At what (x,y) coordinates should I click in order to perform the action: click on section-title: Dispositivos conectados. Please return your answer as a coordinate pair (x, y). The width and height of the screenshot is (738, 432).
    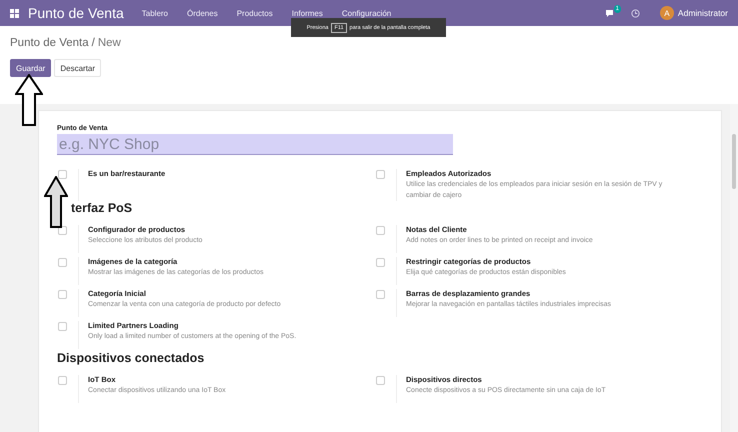
    Looking at the image, I should click on (131, 358).